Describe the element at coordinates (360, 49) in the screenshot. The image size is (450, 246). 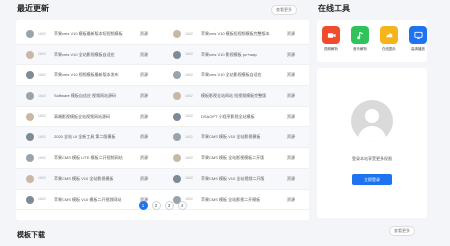
I see `tool-label: 音乐解析` at that location.